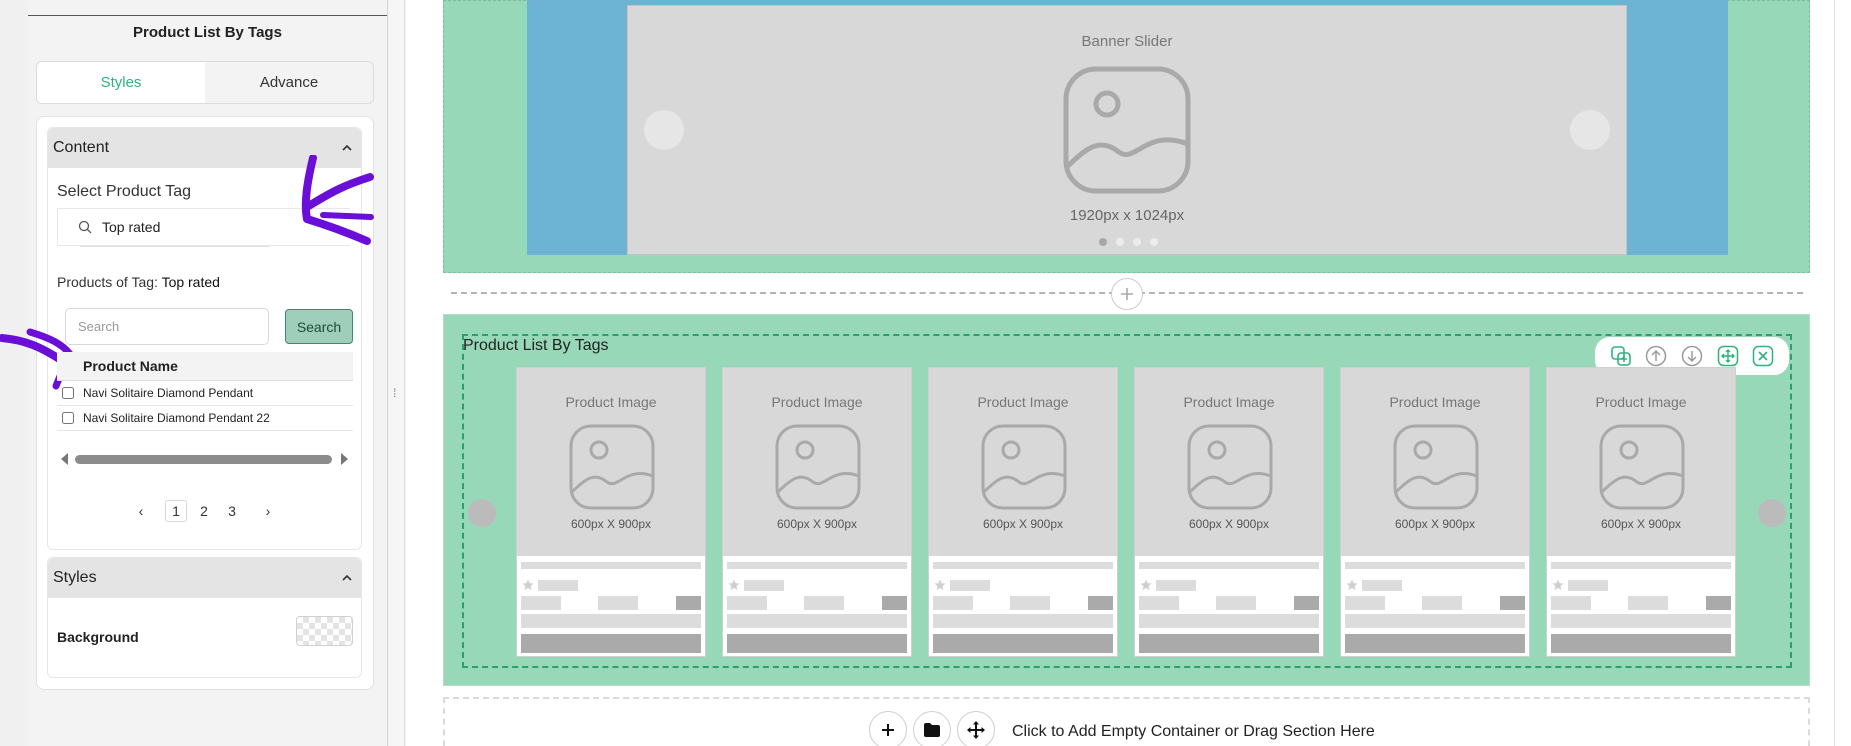  What do you see at coordinates (337, 200) in the screenshot?
I see `annotation-arrow-top` at bounding box center [337, 200].